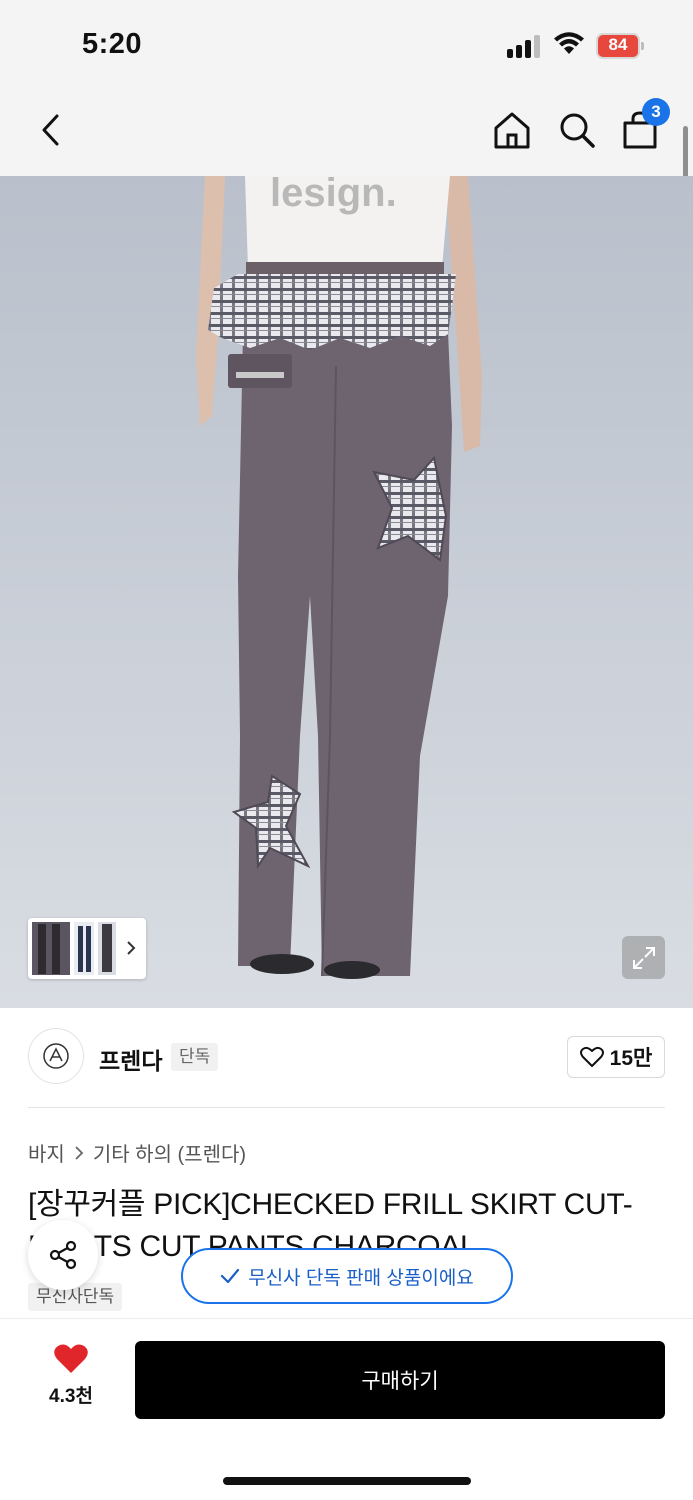 This screenshot has height=1500, width=693. I want to click on breadcrumb: 바지 기타 하의 (프렌다), so click(137, 1152).